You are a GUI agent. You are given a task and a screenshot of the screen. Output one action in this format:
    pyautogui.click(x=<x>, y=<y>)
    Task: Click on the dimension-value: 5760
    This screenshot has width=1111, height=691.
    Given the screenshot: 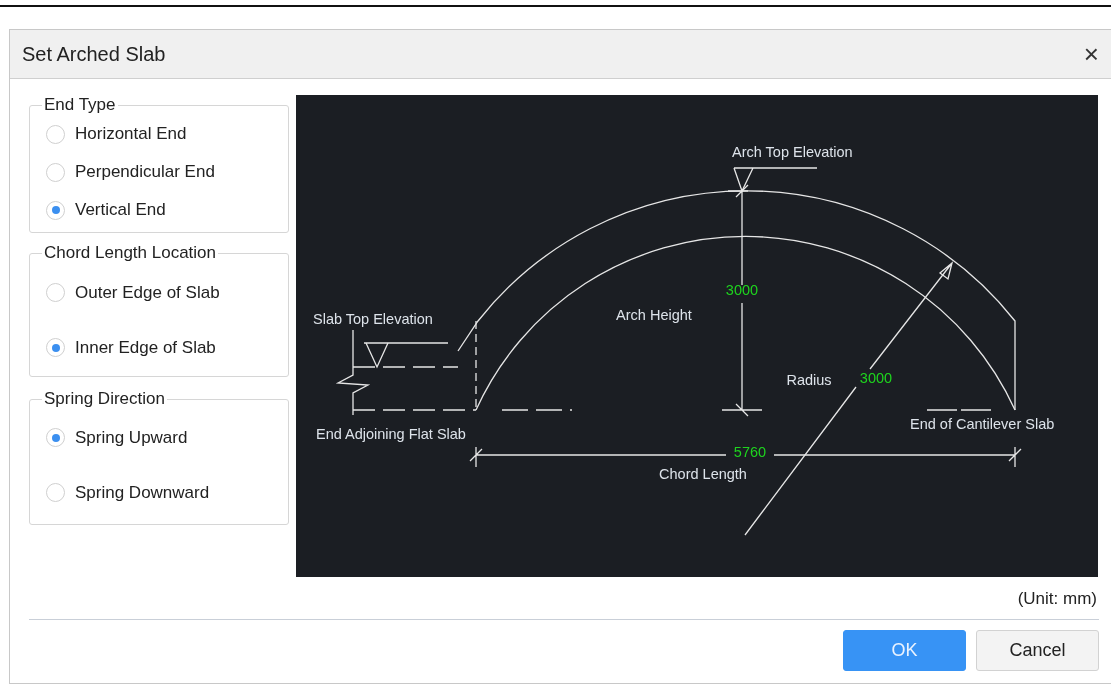 What is the action you would take?
    pyautogui.click(x=750, y=452)
    